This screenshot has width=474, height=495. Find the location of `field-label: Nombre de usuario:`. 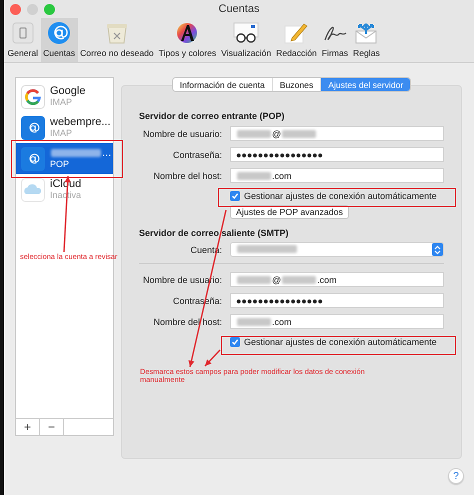

field-label: Nombre de usuario: is located at coordinates (182, 133).